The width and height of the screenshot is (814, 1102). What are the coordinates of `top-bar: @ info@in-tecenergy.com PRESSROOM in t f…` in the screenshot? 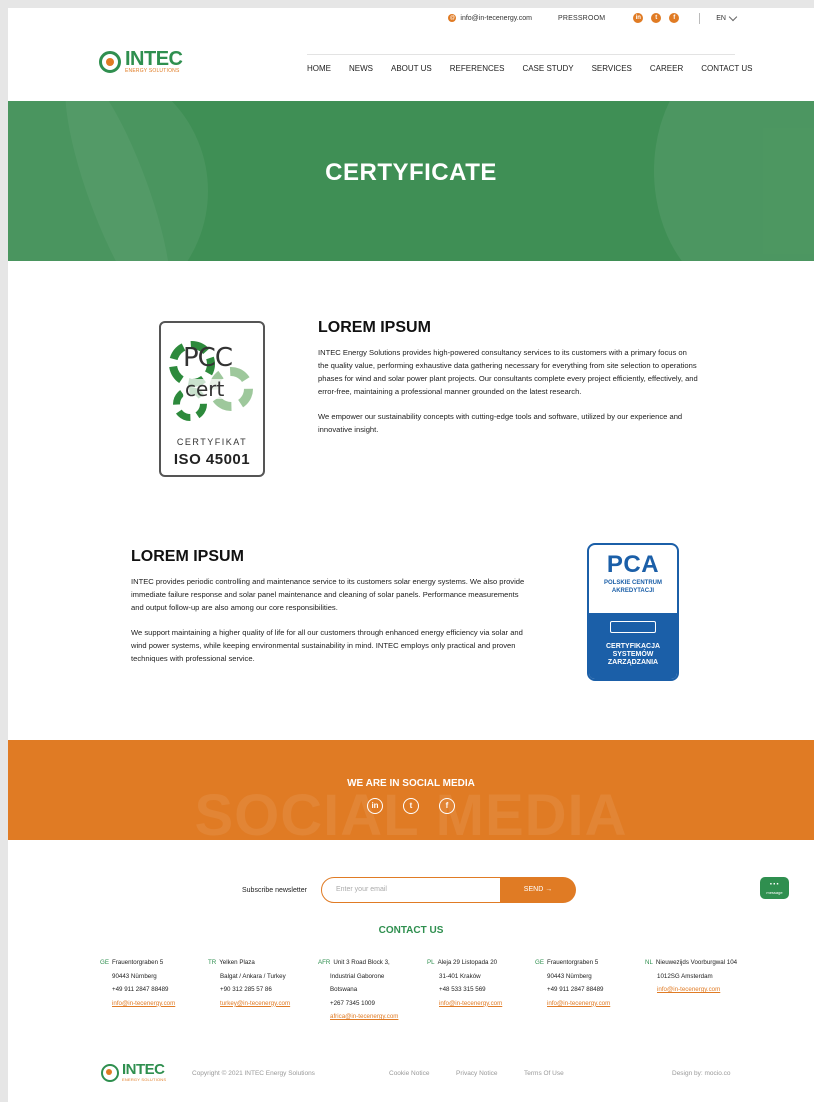 It's located at (411, 18).